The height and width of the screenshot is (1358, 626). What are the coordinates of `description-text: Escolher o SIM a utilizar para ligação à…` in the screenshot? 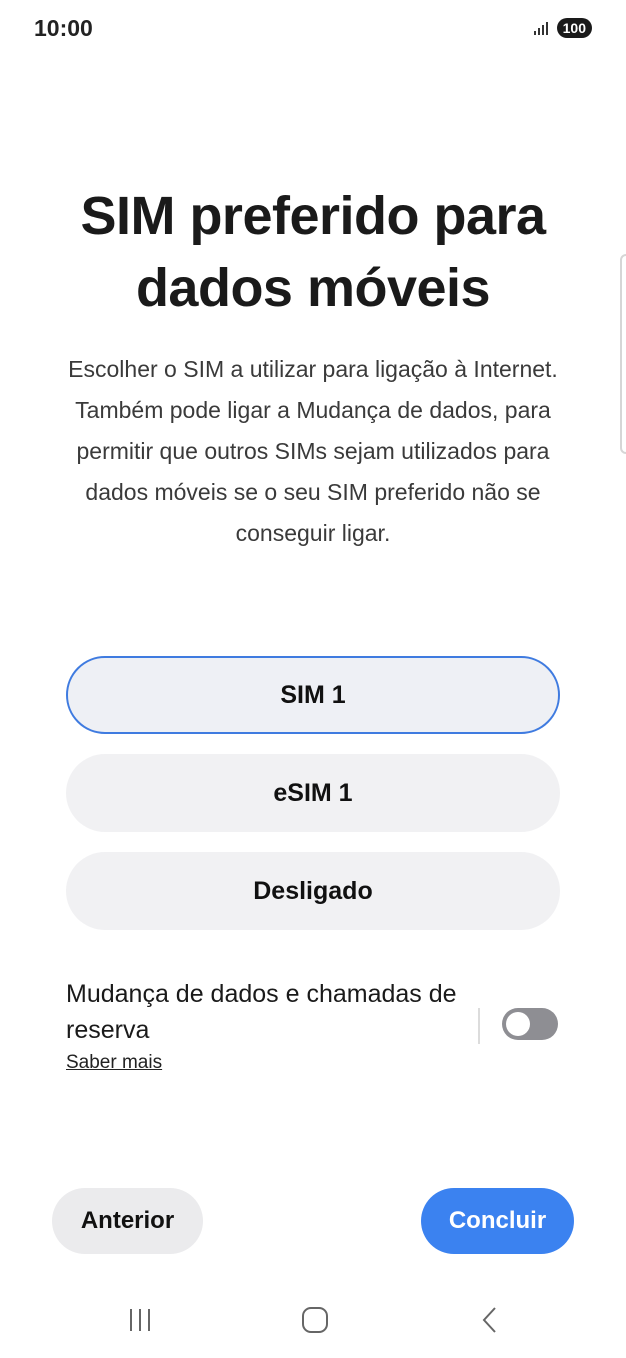 It's located at (313, 451).